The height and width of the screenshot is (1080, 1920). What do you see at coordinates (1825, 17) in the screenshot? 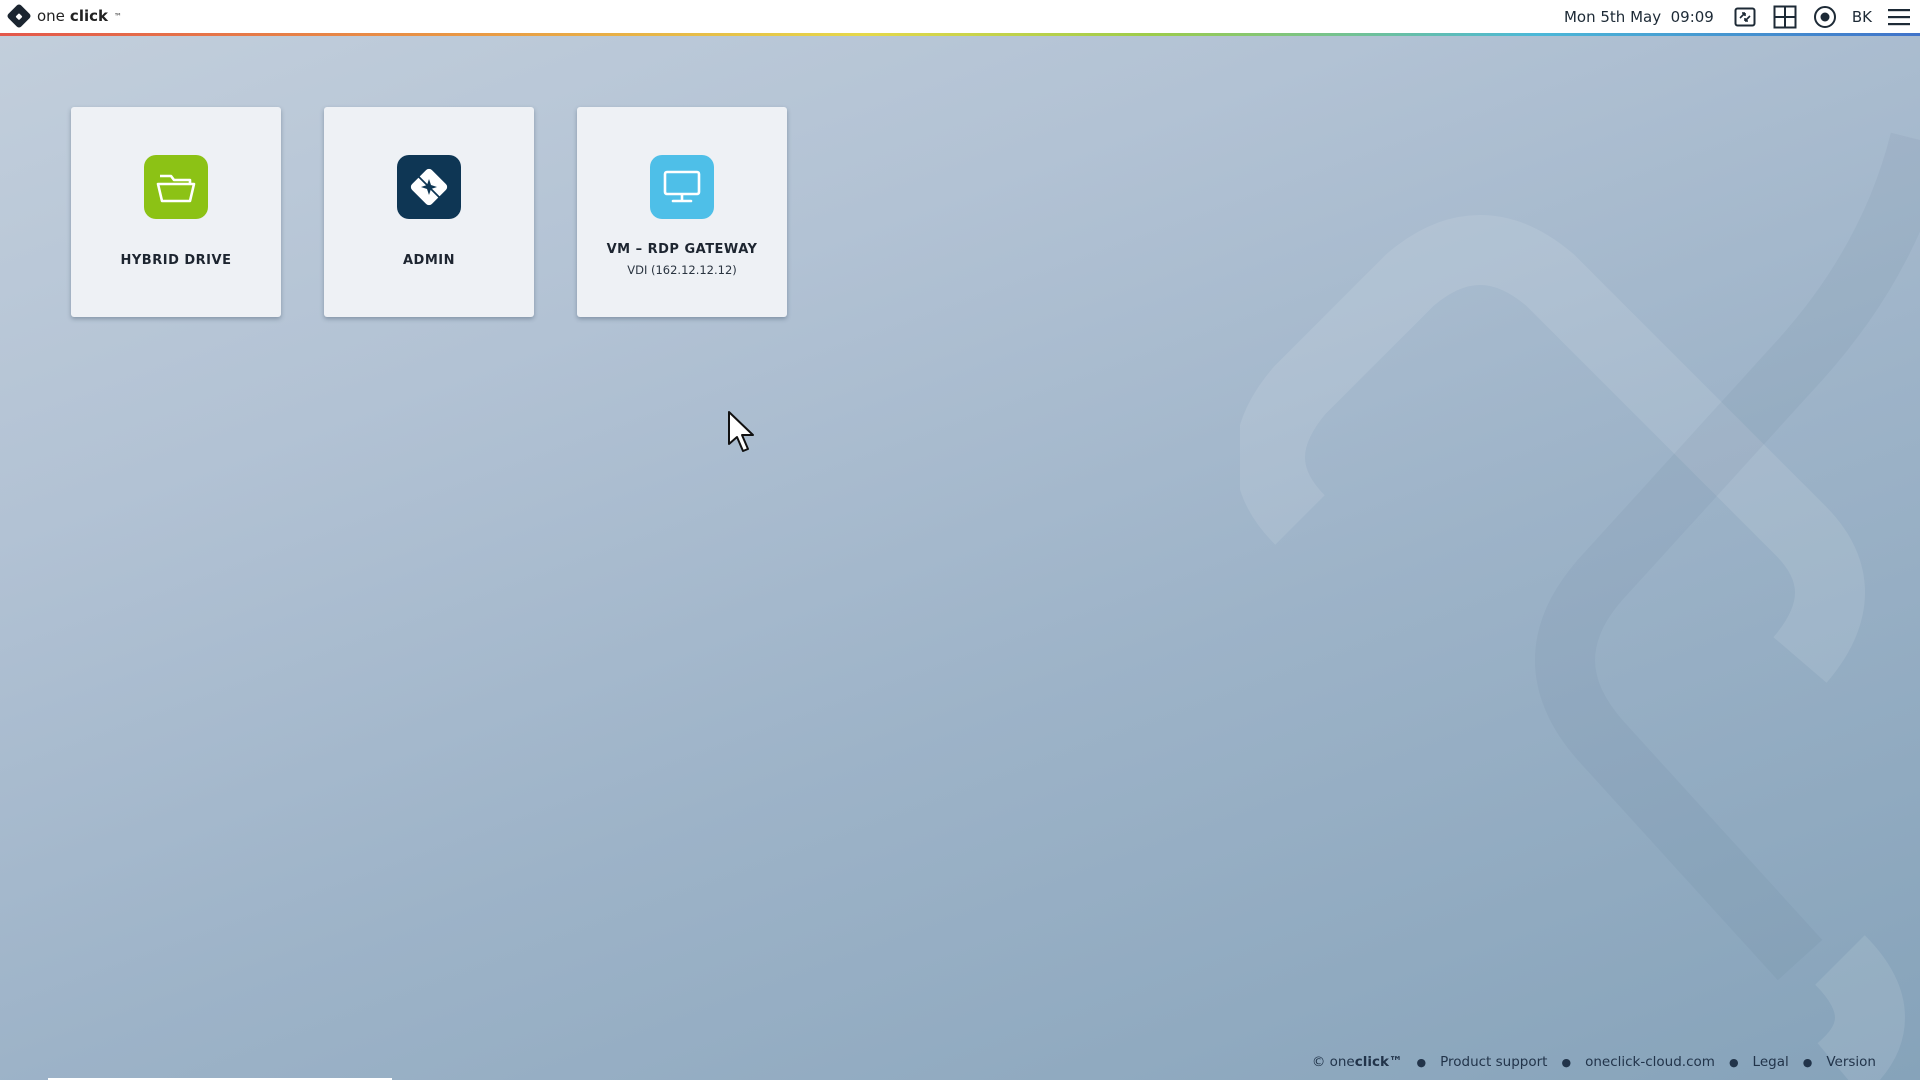
I see `record-icon` at bounding box center [1825, 17].